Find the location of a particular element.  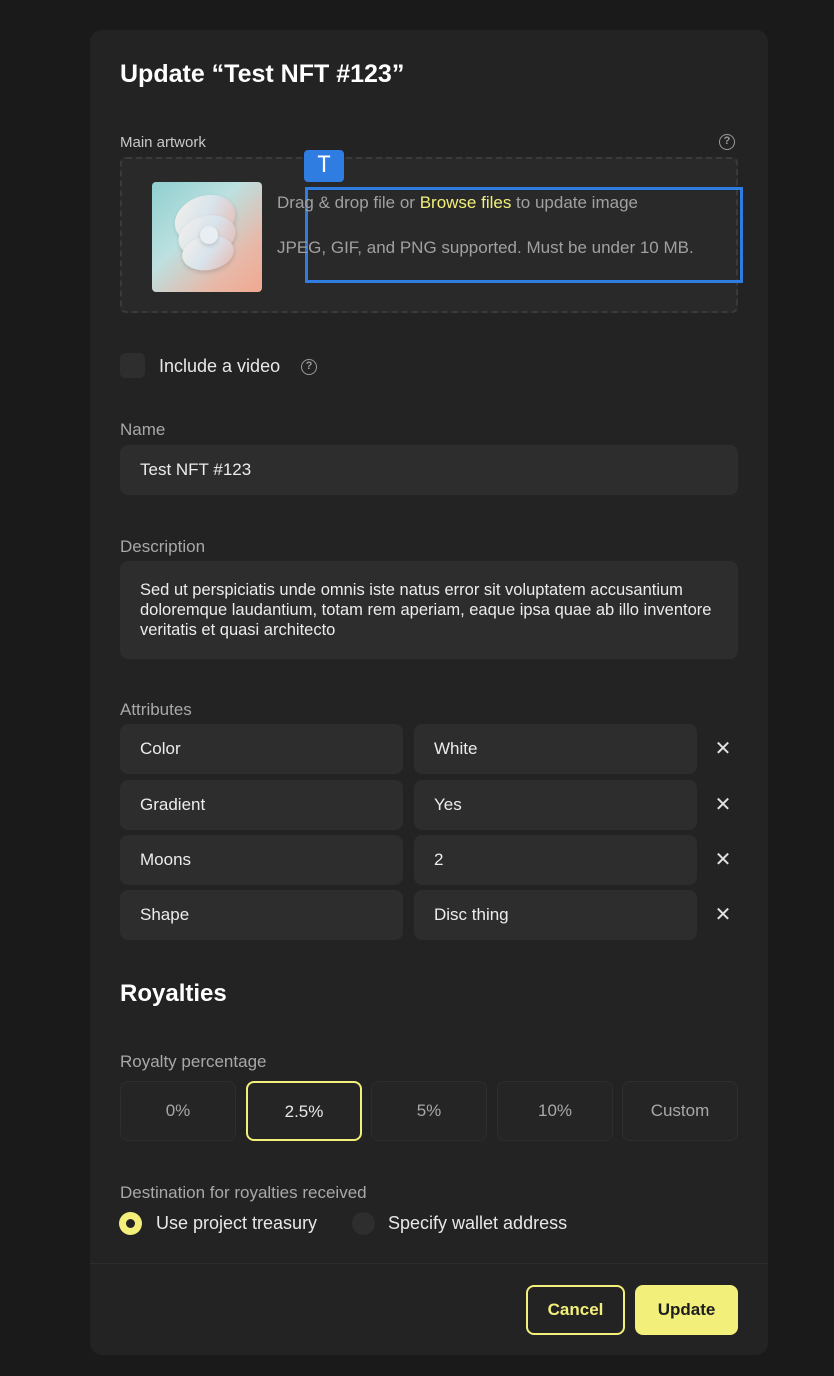

project-treasury-label: Use project treasury is located at coordinates (237, 1223).